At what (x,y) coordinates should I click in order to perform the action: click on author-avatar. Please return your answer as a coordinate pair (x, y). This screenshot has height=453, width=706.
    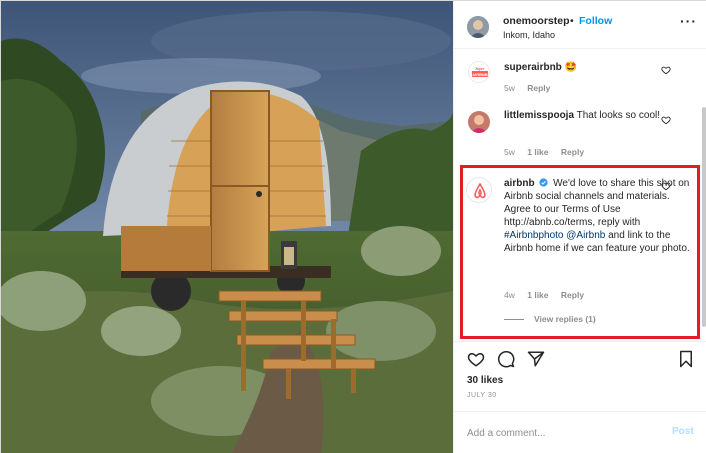
    Looking at the image, I should click on (478, 27).